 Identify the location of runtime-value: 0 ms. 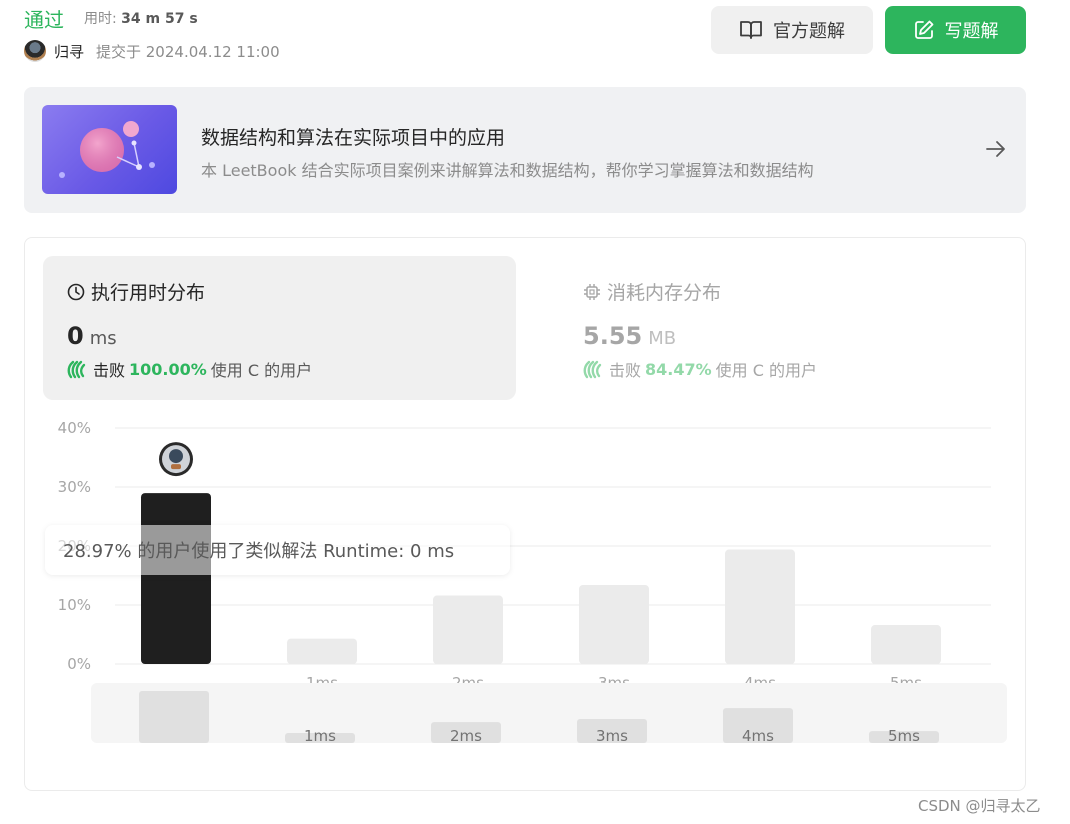
(92, 336).